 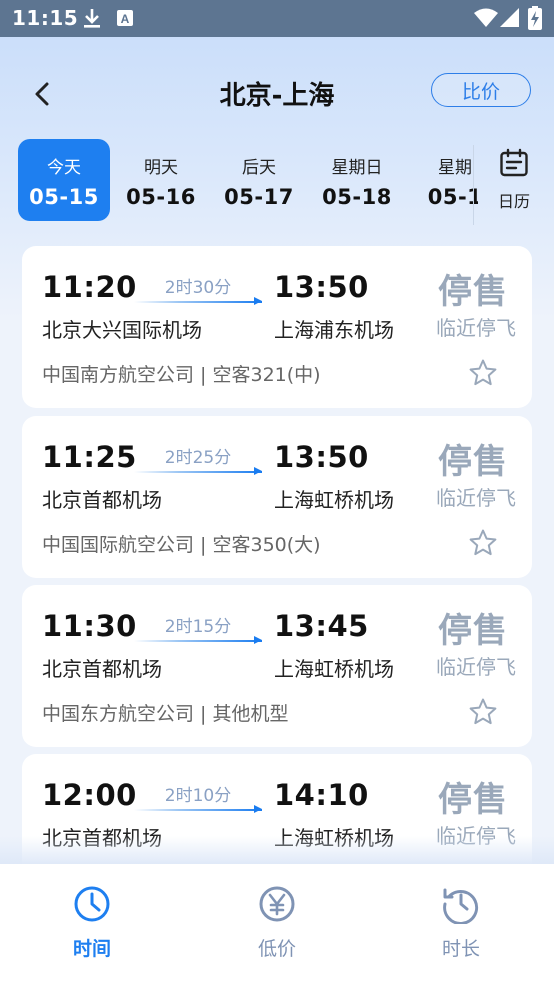 I want to click on date-tab-sunday: 星期日 05-18, so click(x=357, y=180).